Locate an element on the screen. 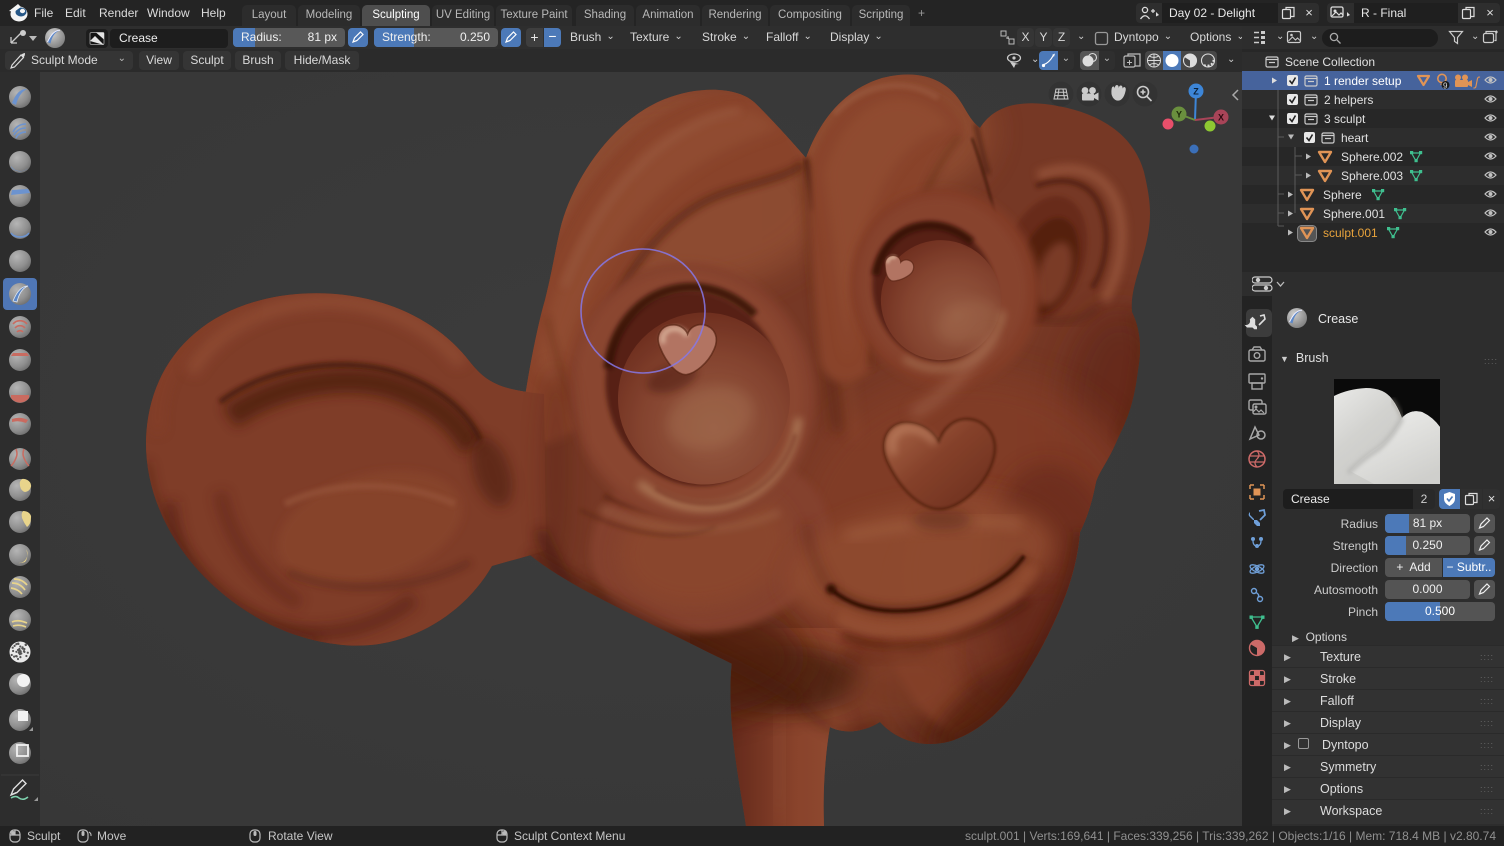 The width and height of the screenshot is (1504, 846). svg-text: 2 helpers is located at coordinates (1348, 100).